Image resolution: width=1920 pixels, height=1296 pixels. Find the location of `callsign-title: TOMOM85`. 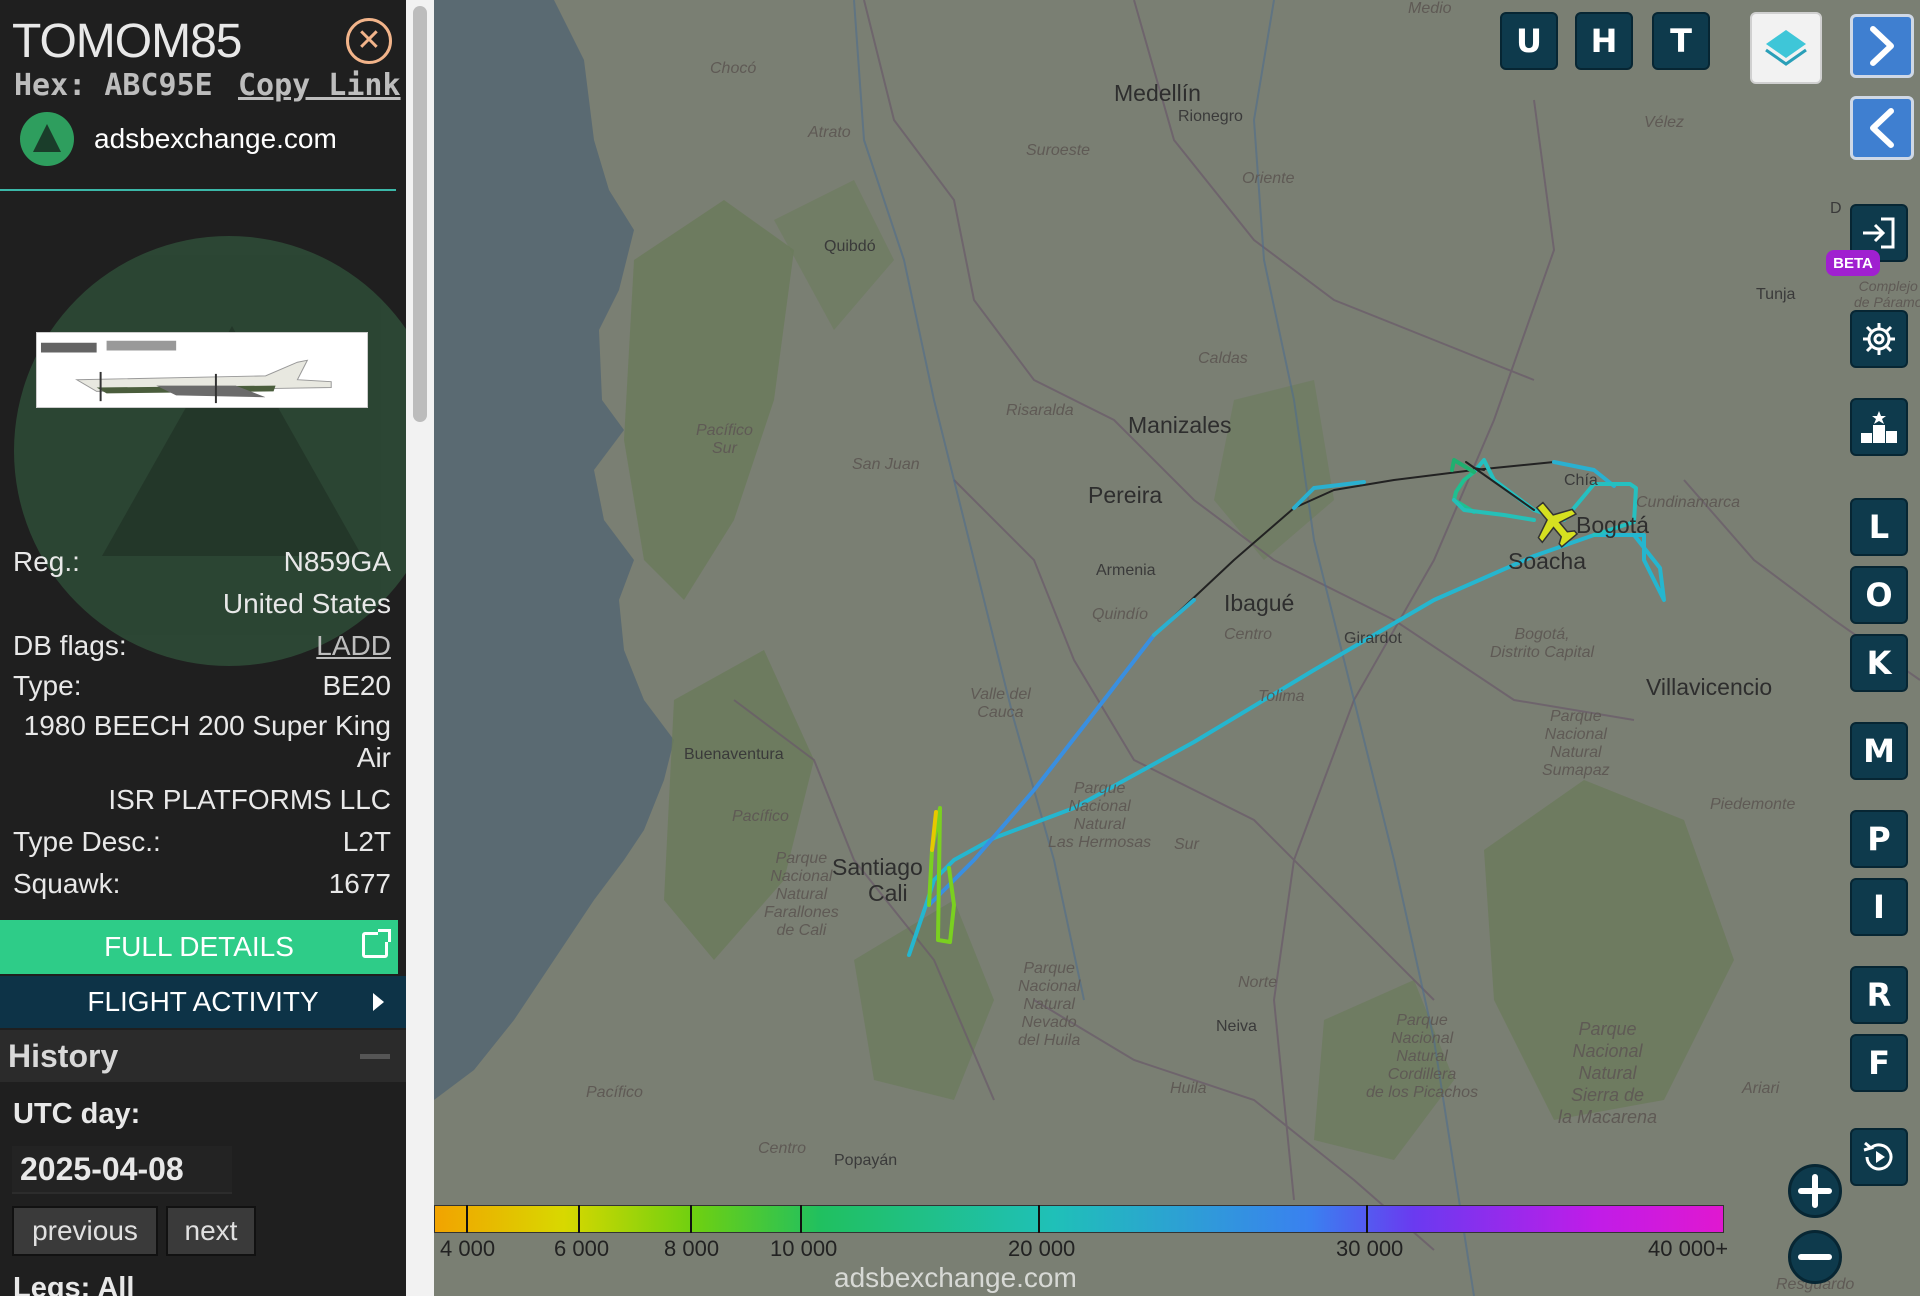

callsign-title: TOMOM85 is located at coordinates (127, 41).